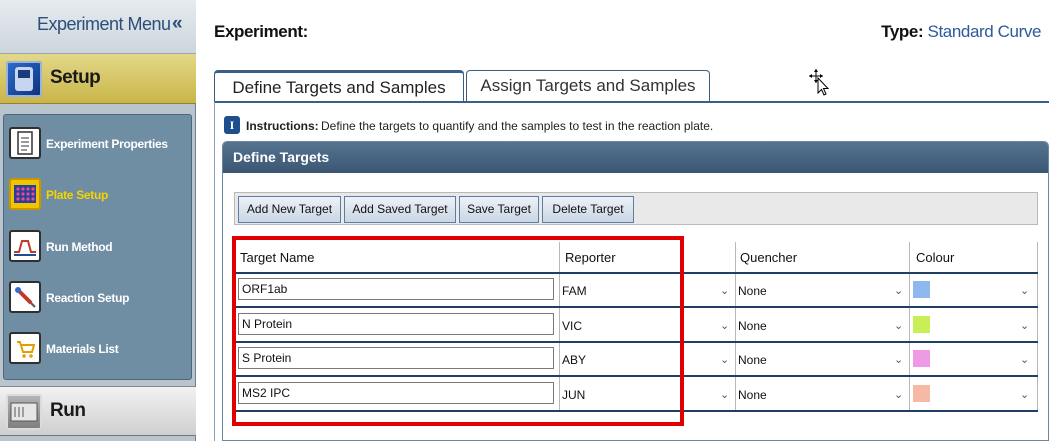  What do you see at coordinates (636, 273) in the screenshot?
I see `header-divider` at bounding box center [636, 273].